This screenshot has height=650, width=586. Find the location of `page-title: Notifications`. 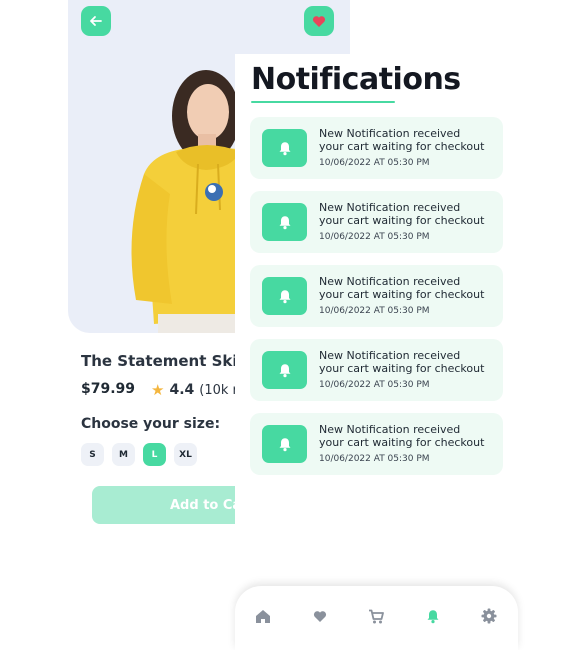

page-title: Notifications is located at coordinates (356, 79).